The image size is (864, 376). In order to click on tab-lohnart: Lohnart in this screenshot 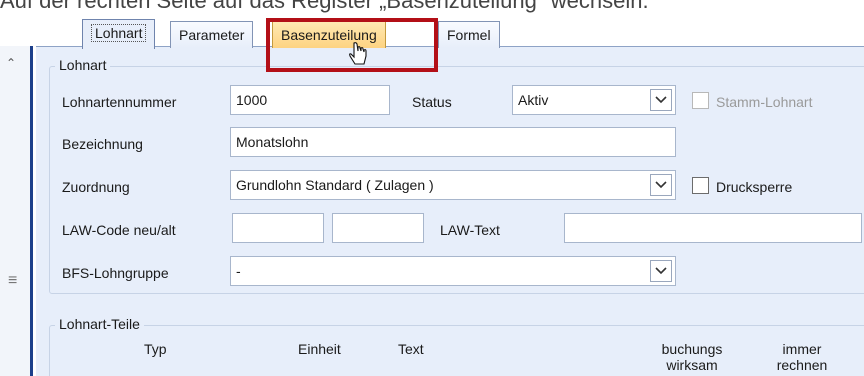, I will do `click(119, 34)`.